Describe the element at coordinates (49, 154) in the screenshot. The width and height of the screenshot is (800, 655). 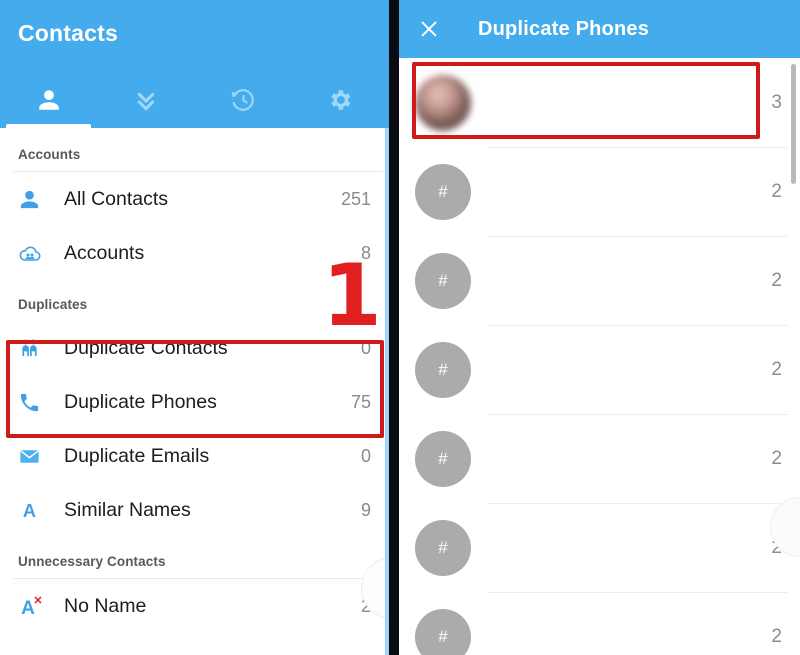
I see `section-header-accounts: Accounts` at that location.